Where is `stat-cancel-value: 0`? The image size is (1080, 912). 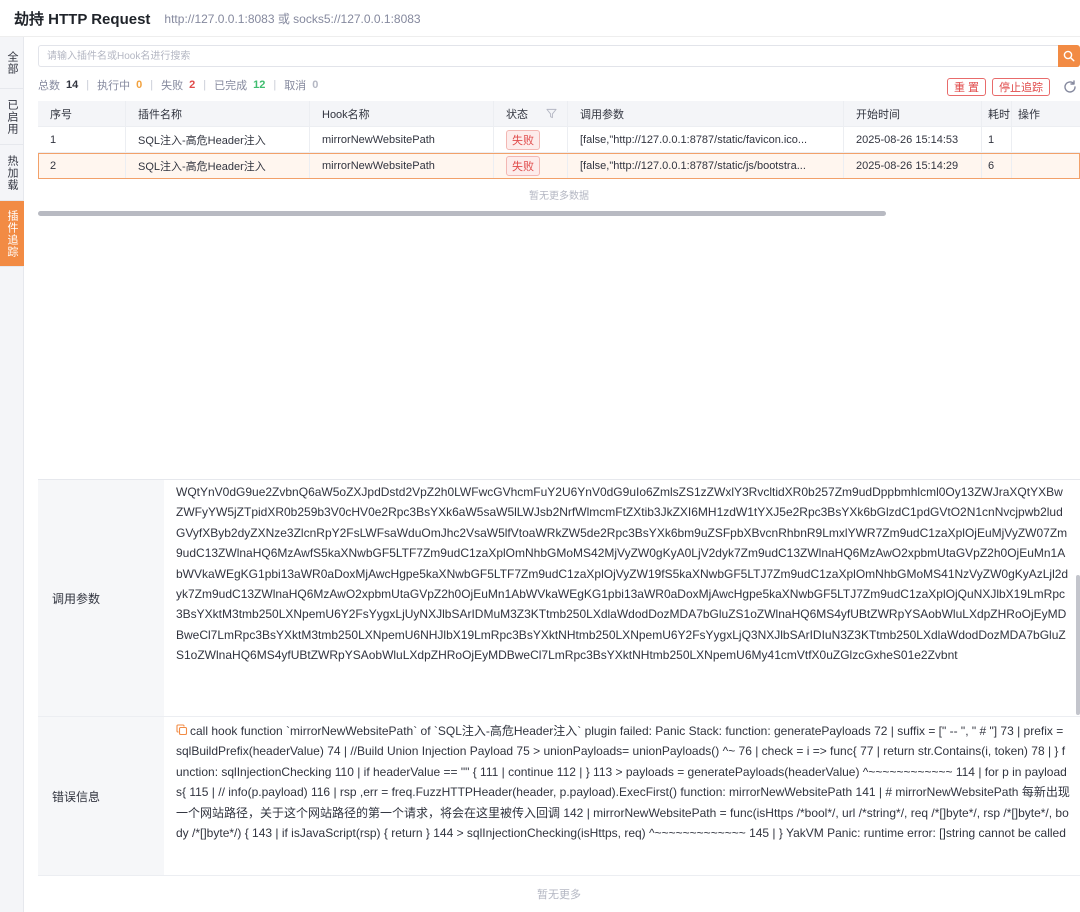
stat-cancel-value: 0 is located at coordinates (315, 85).